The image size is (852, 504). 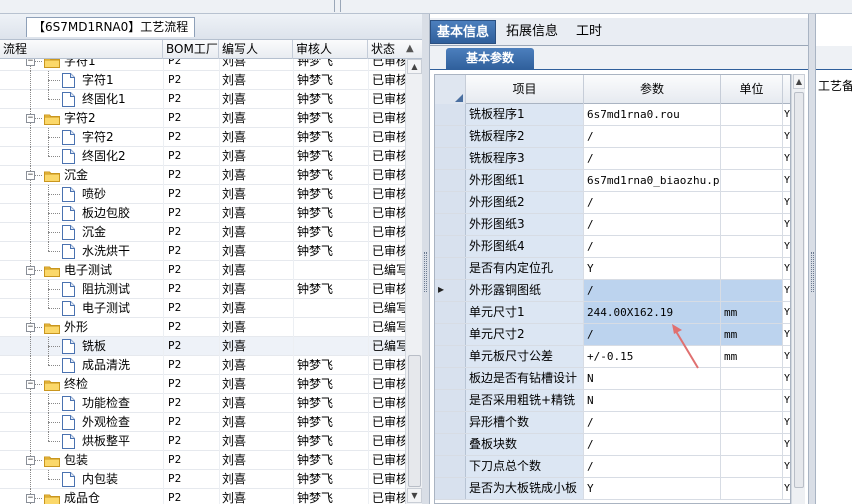 What do you see at coordinates (202, 479) in the screenshot?
I see `tree-step-row: 内包装 P2 刘喜 钟梦飞 已审核` at bounding box center [202, 479].